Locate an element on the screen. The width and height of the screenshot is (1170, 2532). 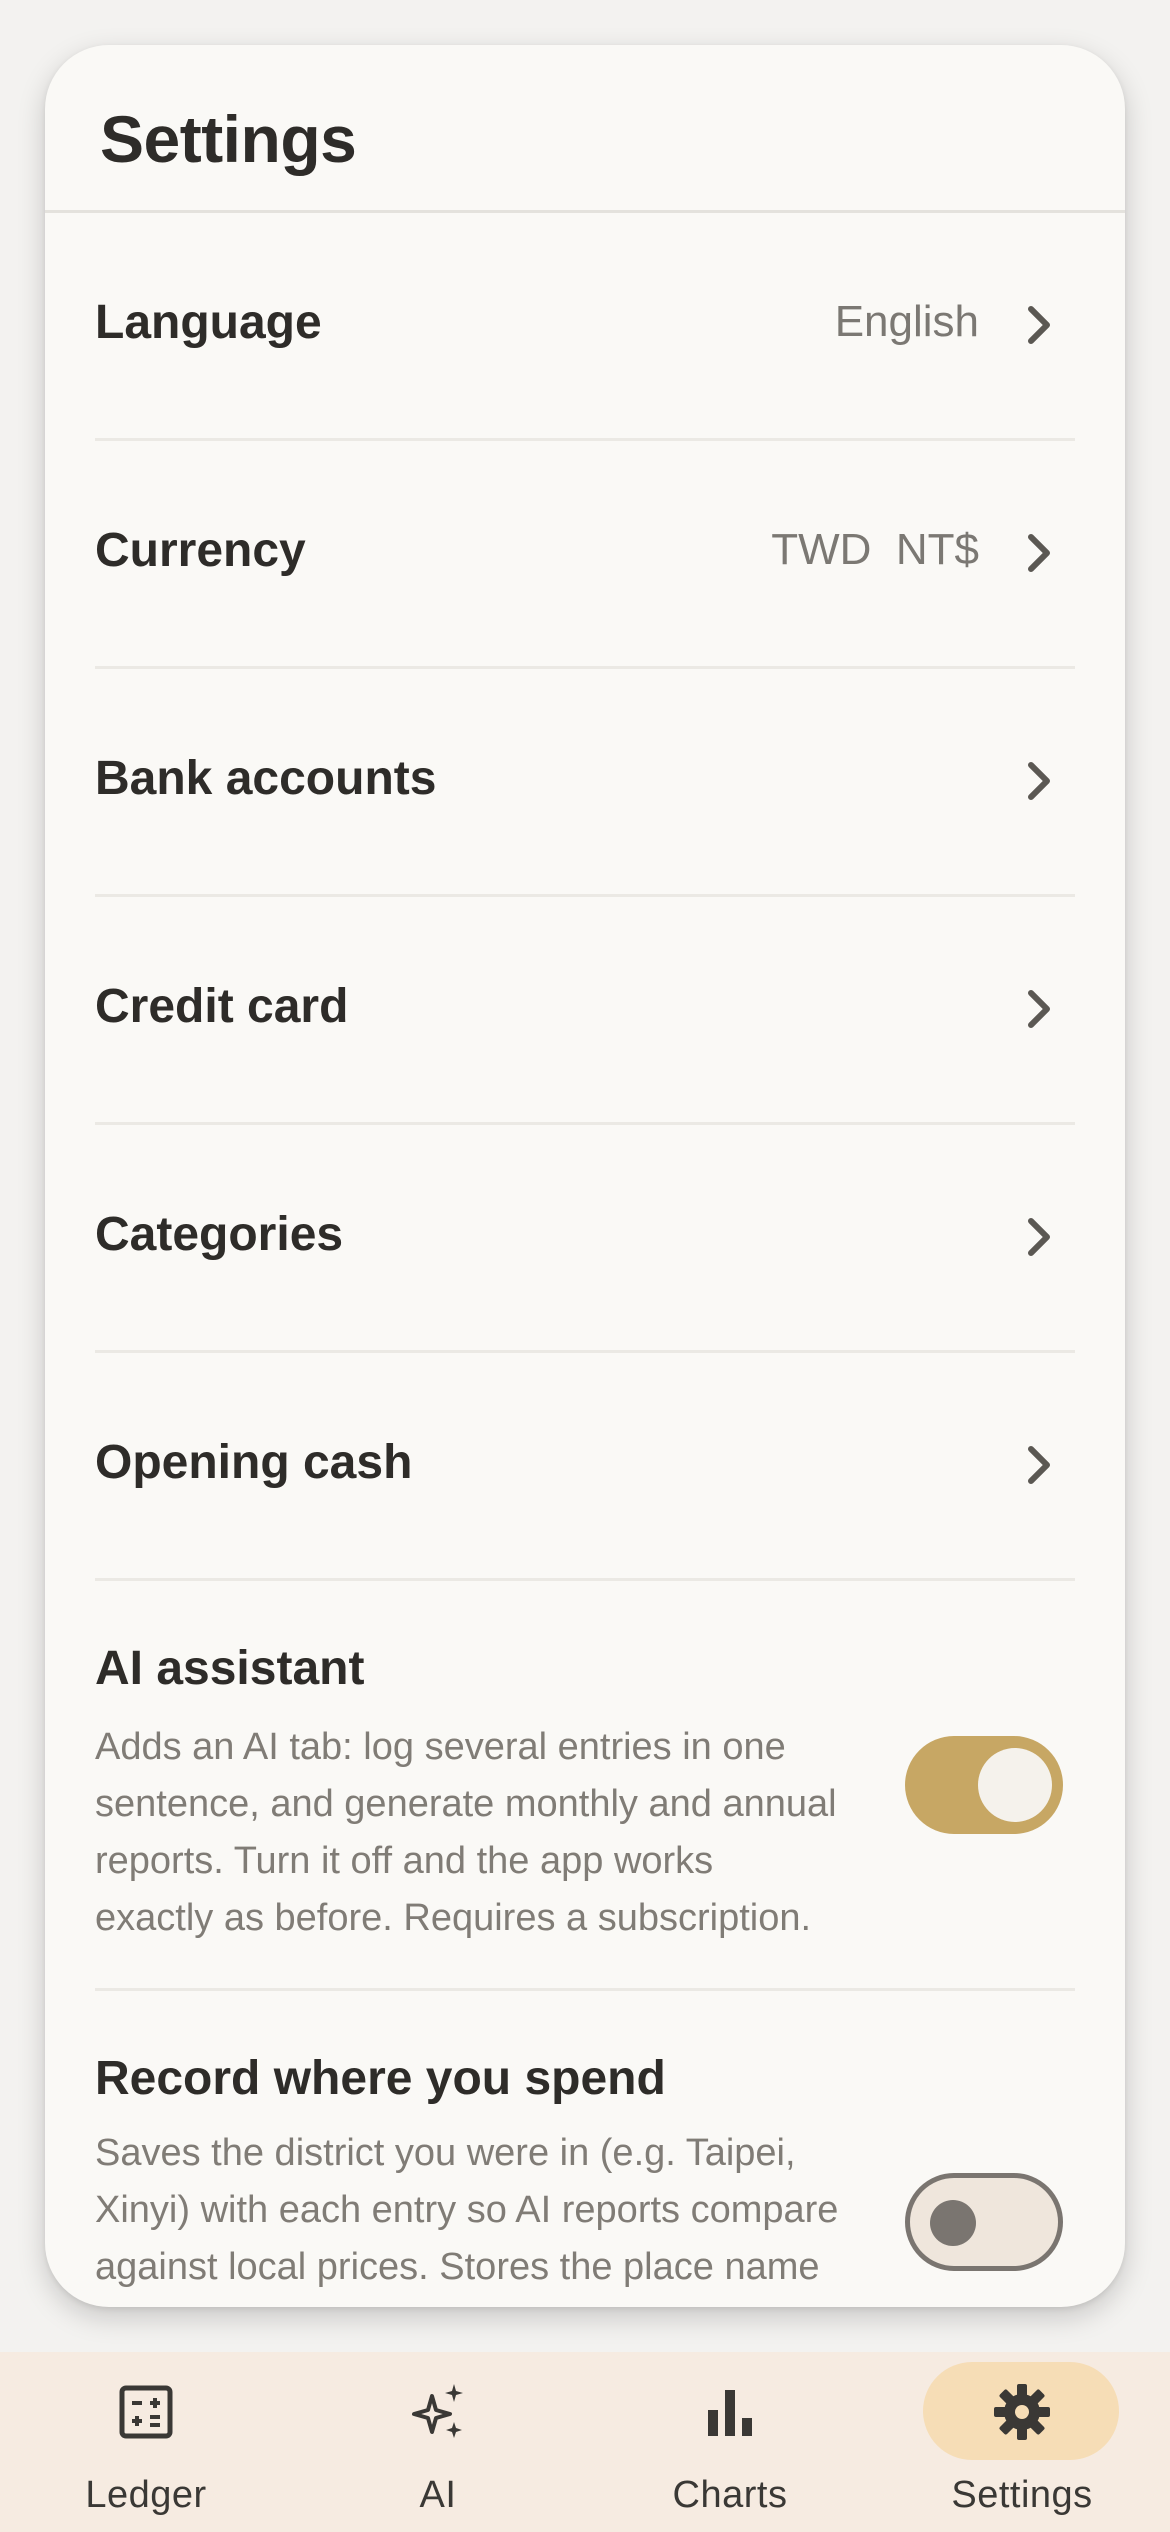
calculator-icon is located at coordinates (146, 2412).